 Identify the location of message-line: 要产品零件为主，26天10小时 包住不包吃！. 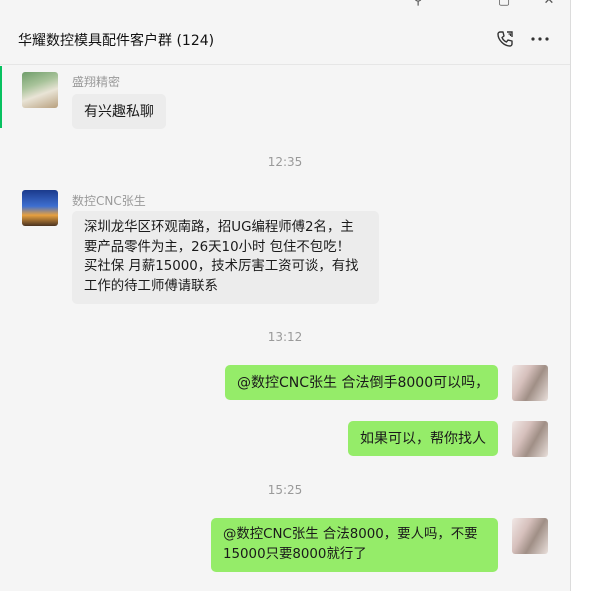
(217, 247).